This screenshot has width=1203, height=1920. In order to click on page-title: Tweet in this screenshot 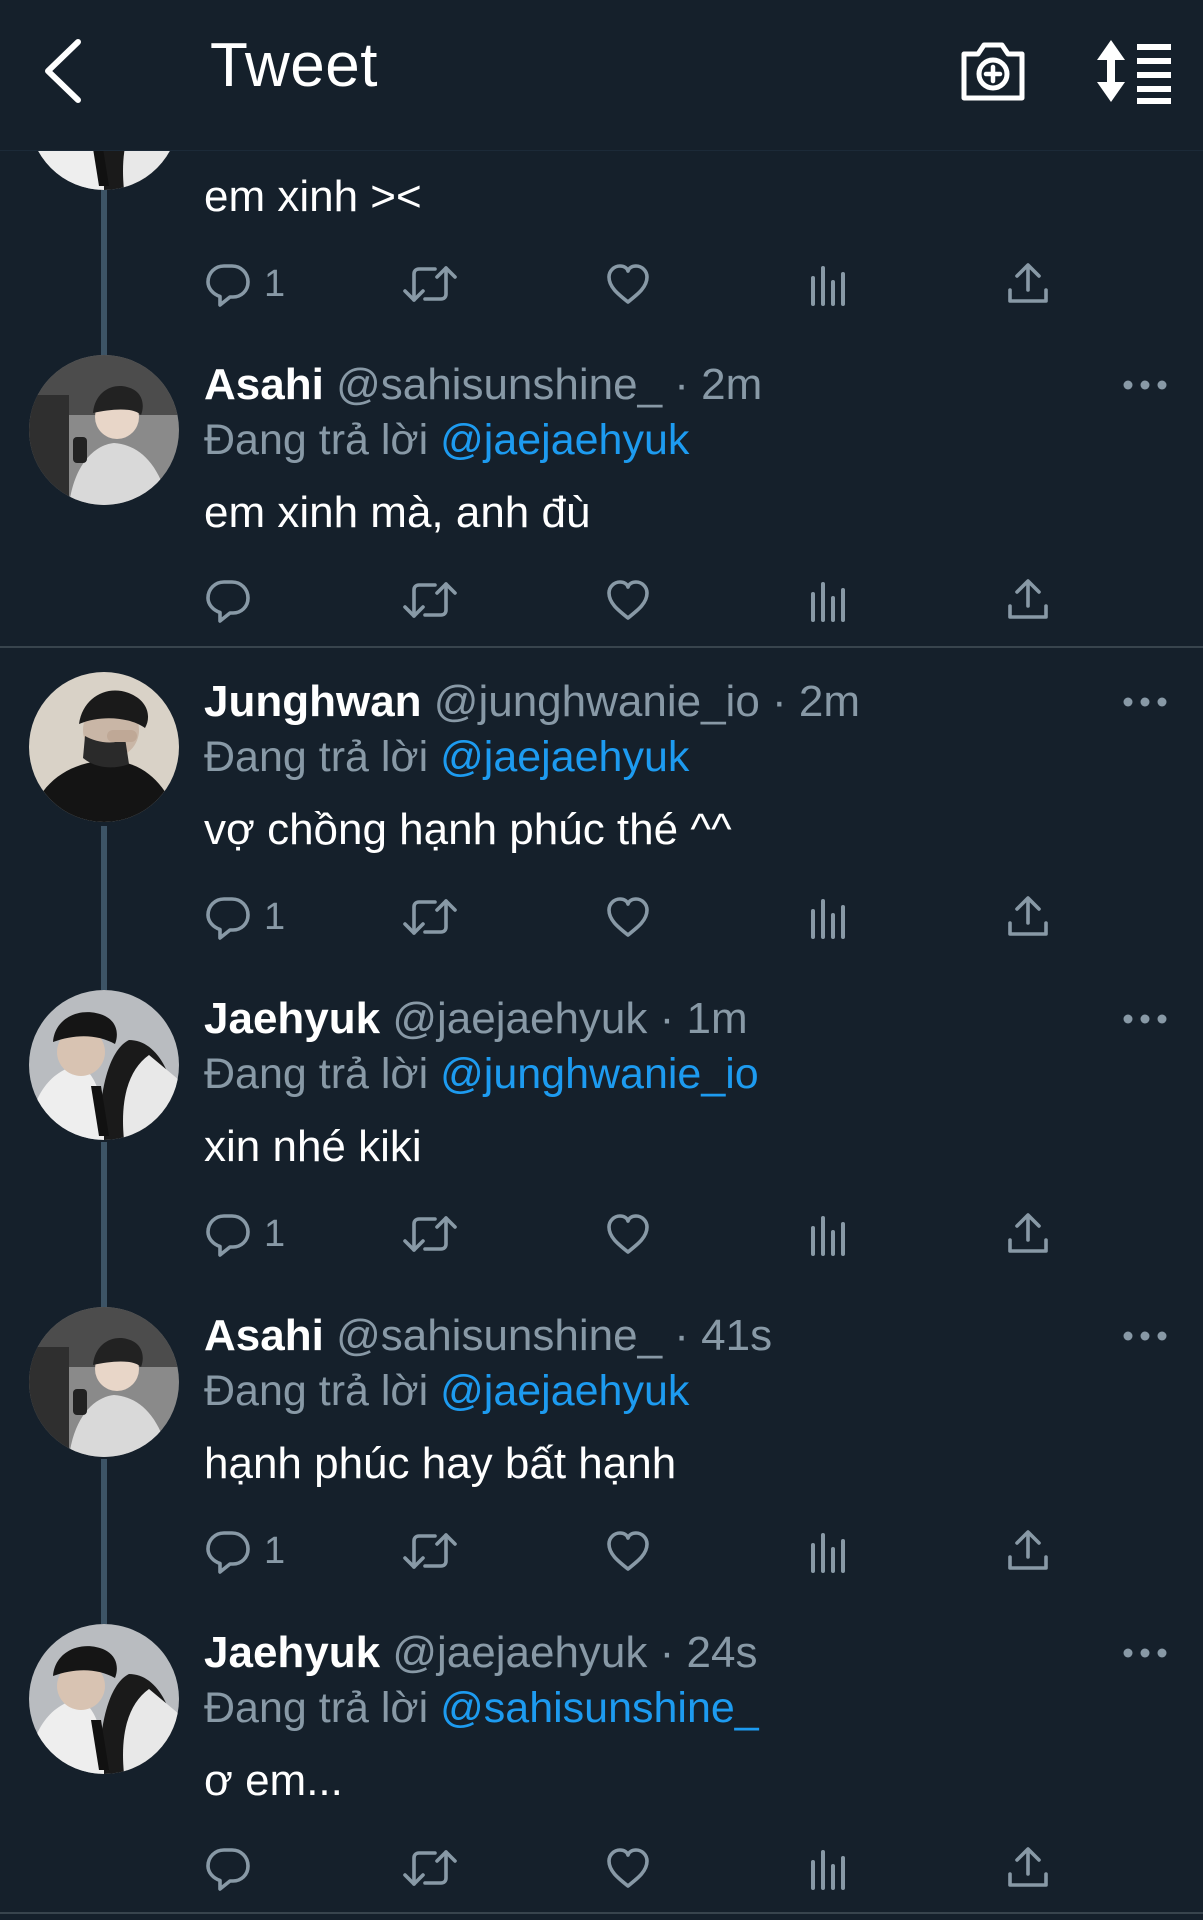, I will do `click(294, 65)`.